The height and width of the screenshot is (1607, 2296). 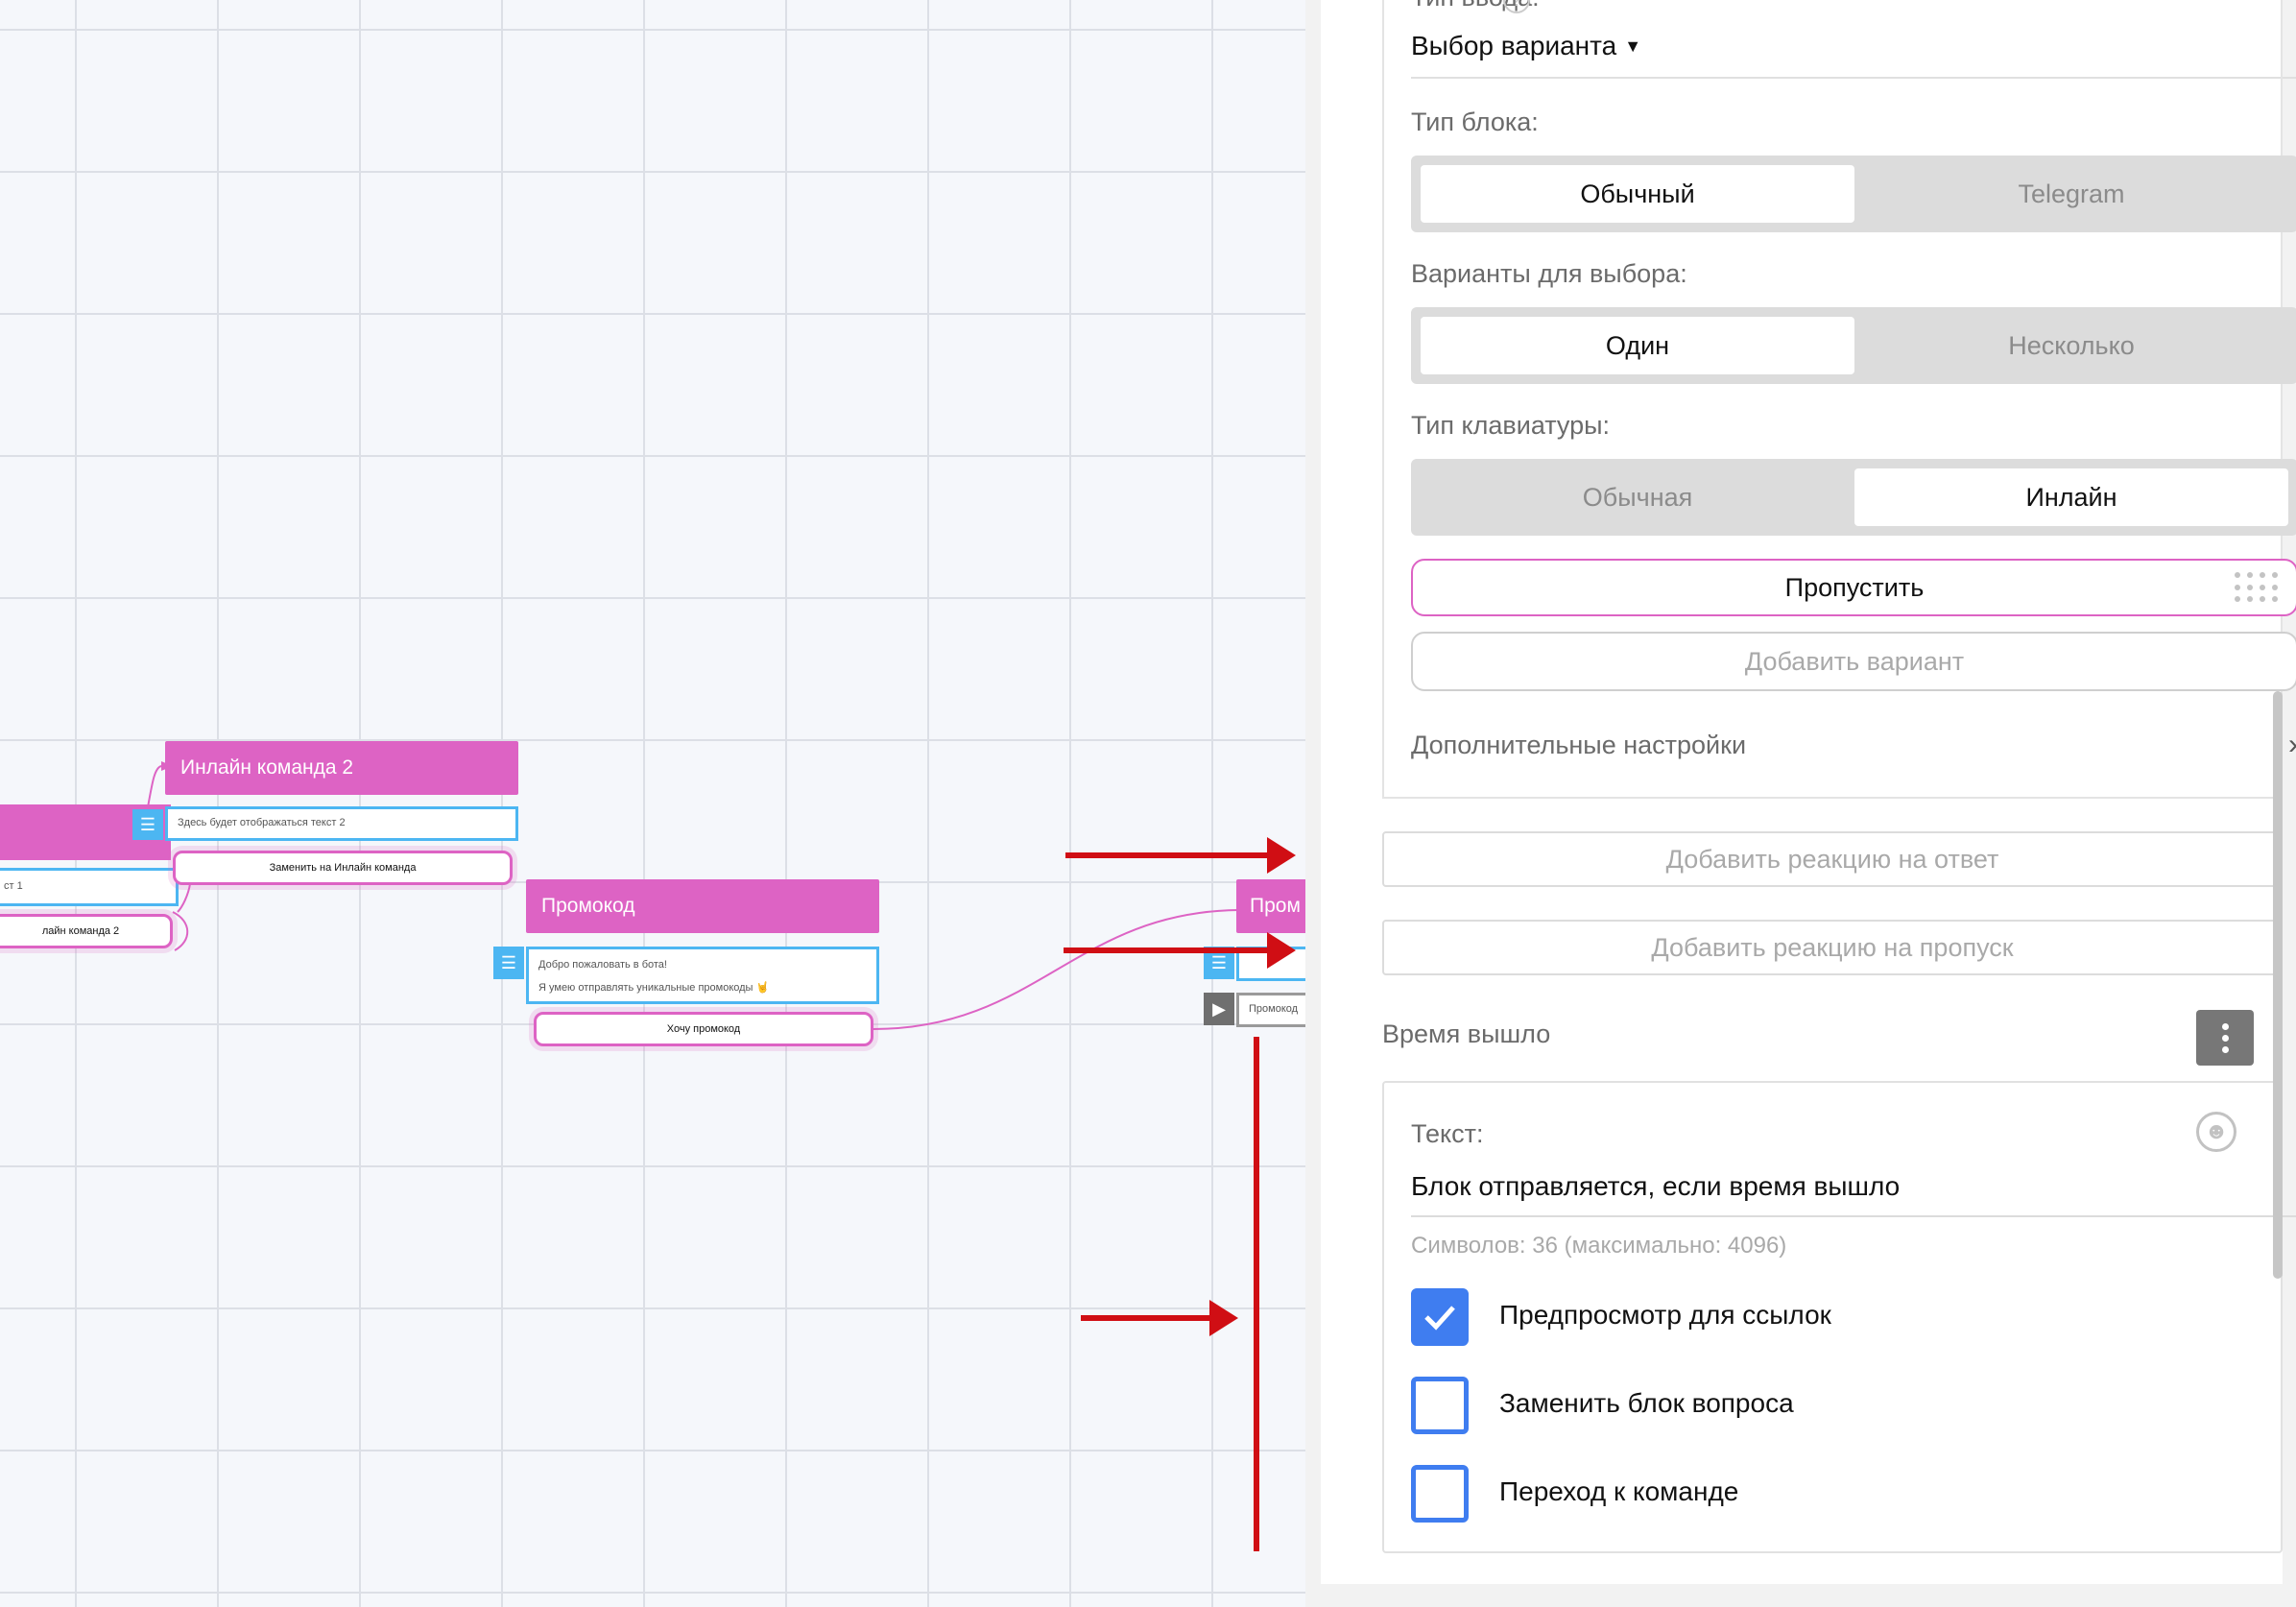 What do you see at coordinates (1619, 1491) in the screenshot?
I see `checkbox-goto-command-label: Переход к команде` at bounding box center [1619, 1491].